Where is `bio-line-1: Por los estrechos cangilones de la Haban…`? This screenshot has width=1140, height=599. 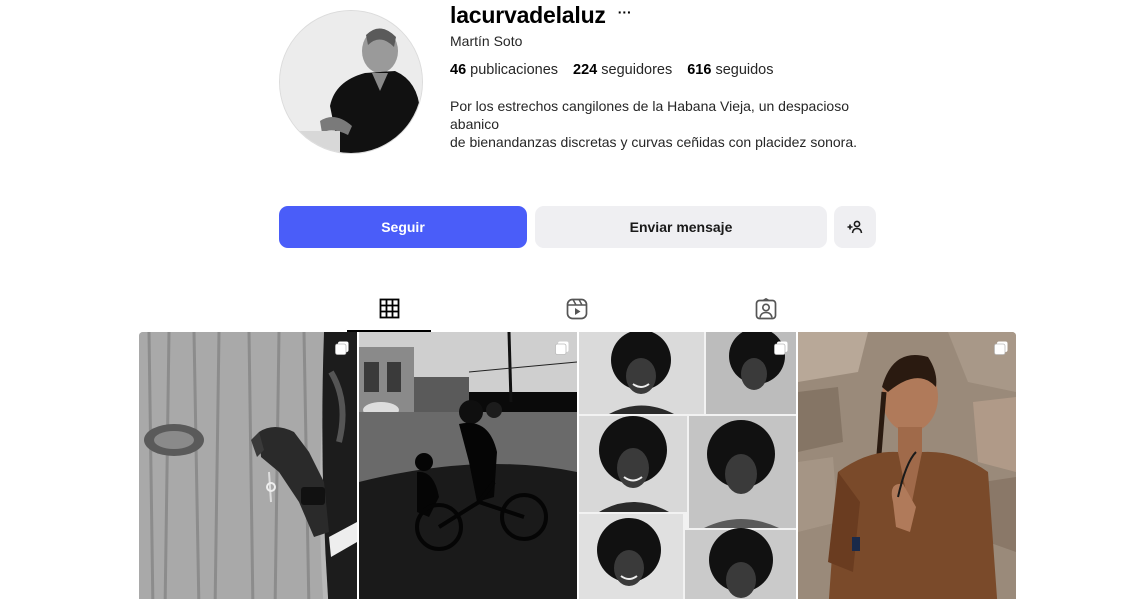 bio-line-1: Por los estrechos cangilones de la Haban… is located at coordinates (649, 115).